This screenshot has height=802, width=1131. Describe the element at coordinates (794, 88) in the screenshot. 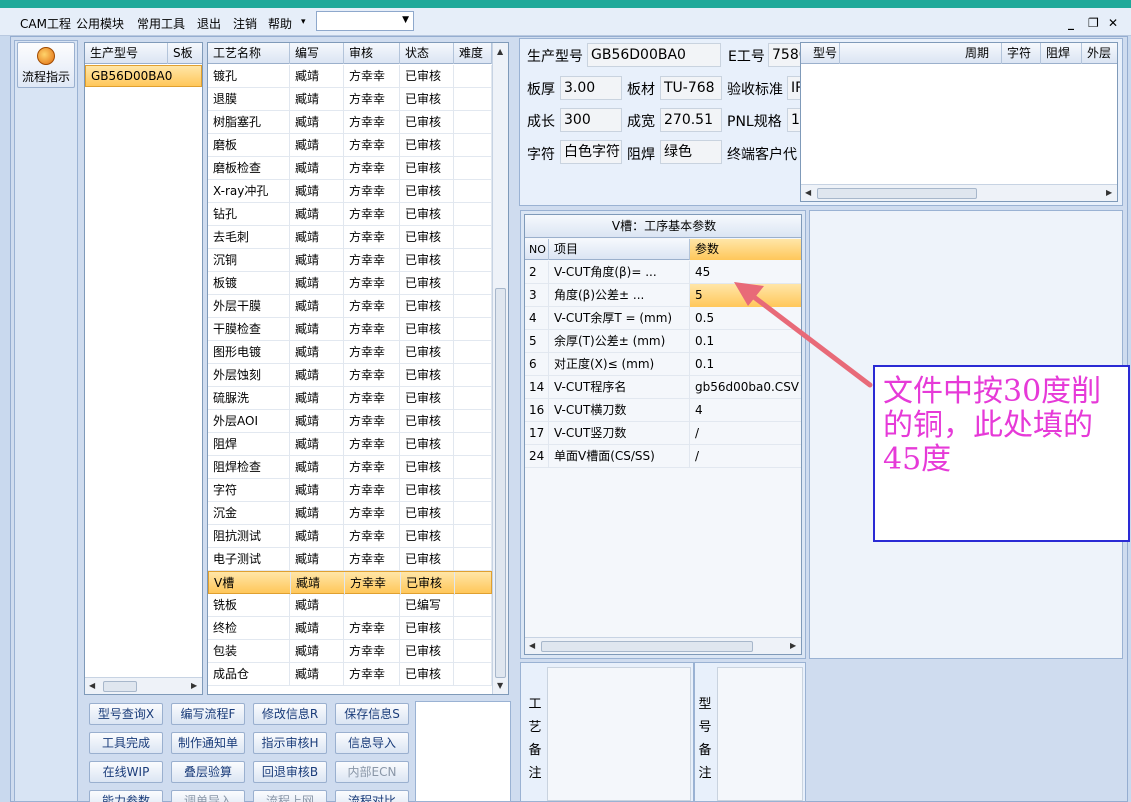

I see `standard-field: IP` at that location.